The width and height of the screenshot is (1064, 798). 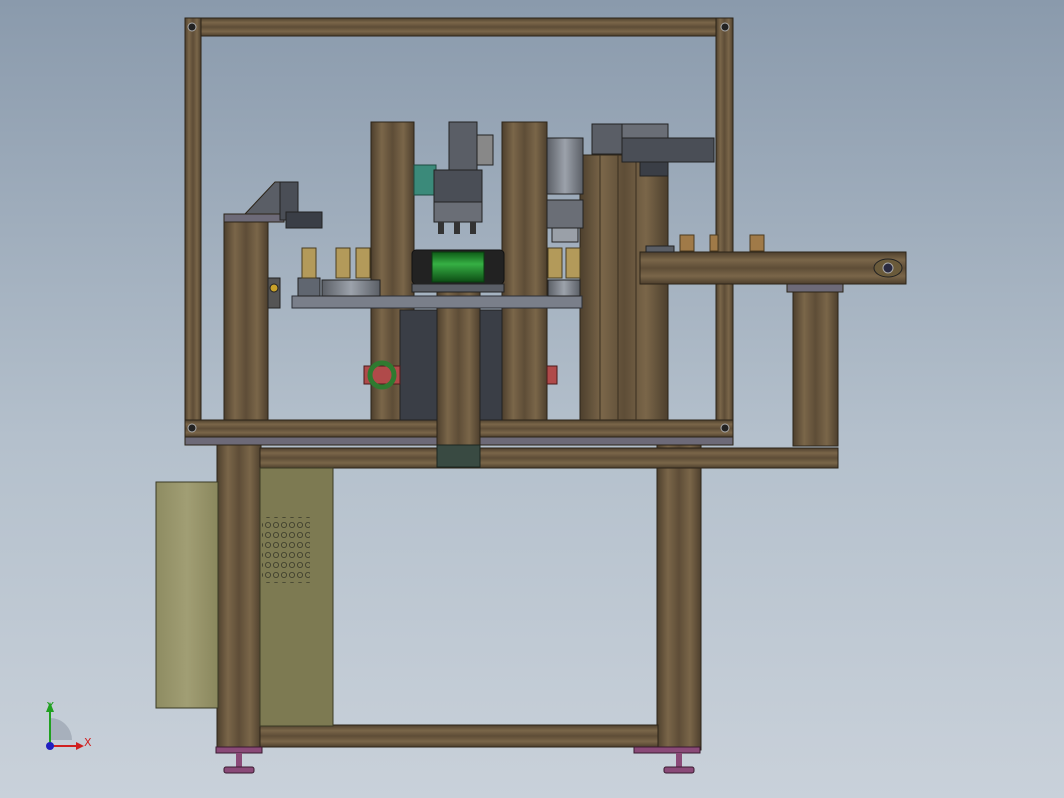 I want to click on leveling-feet, so click(x=458, y=760).